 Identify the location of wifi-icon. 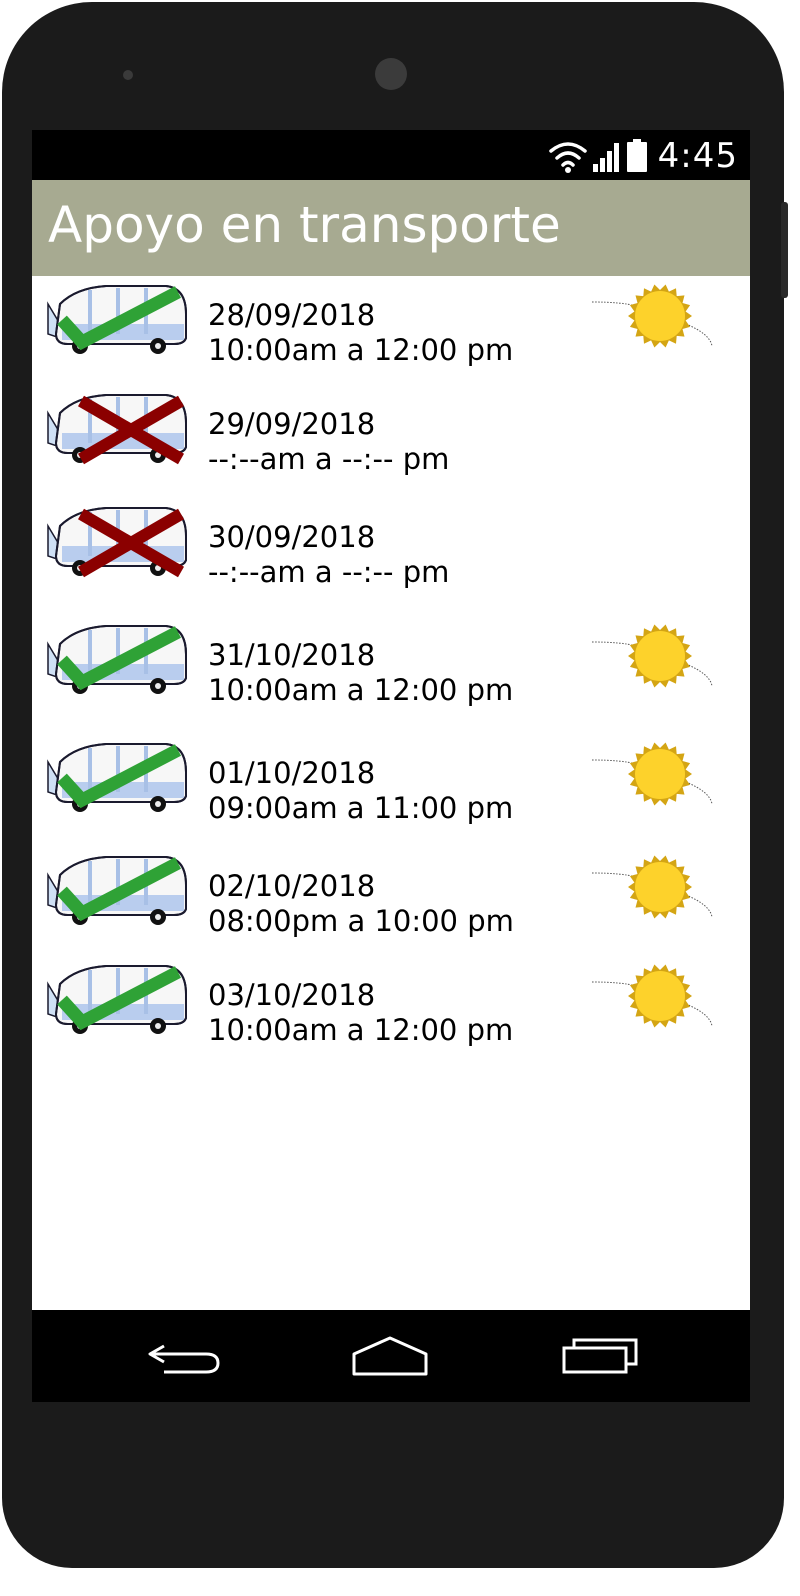
(568, 156).